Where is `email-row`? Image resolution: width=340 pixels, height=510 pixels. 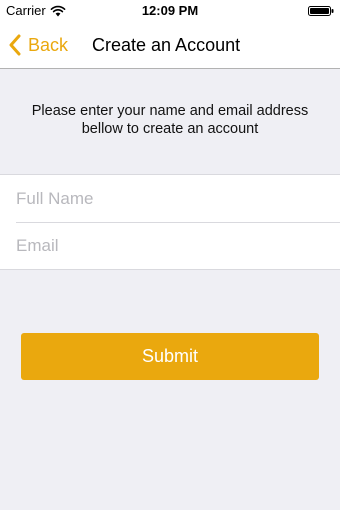 email-row is located at coordinates (170, 245).